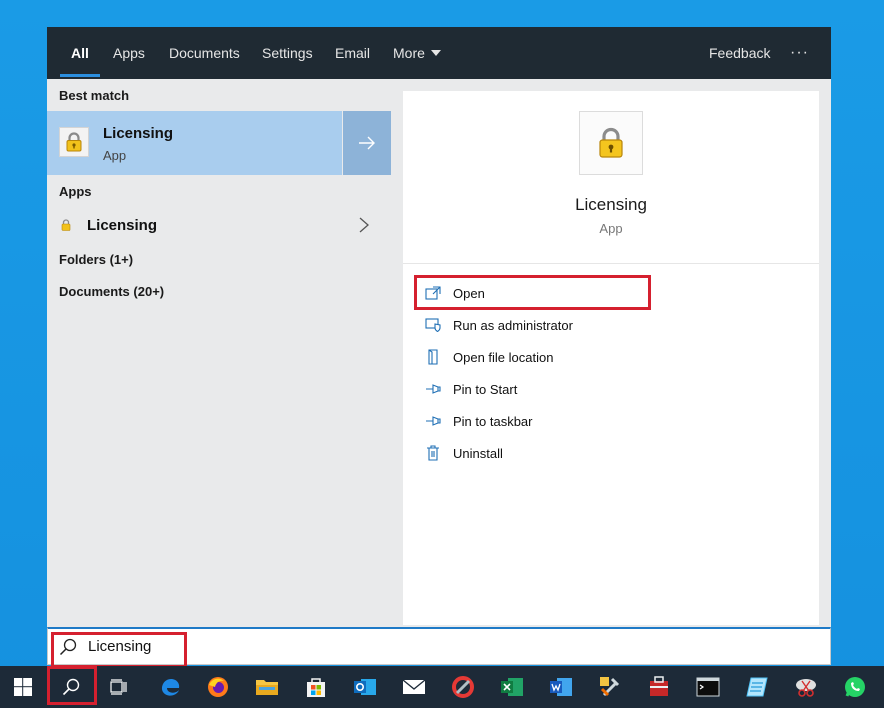 The height and width of the screenshot is (708, 884). I want to click on taskbar-whatsapp, so click(855, 687).